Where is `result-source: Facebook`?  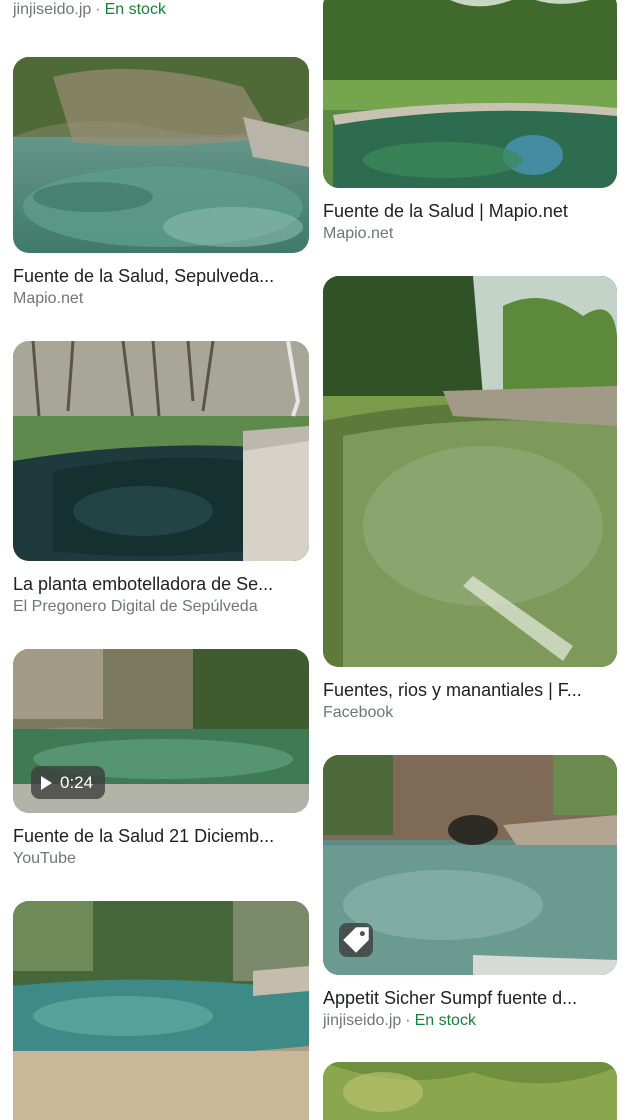 result-source: Facebook is located at coordinates (358, 712).